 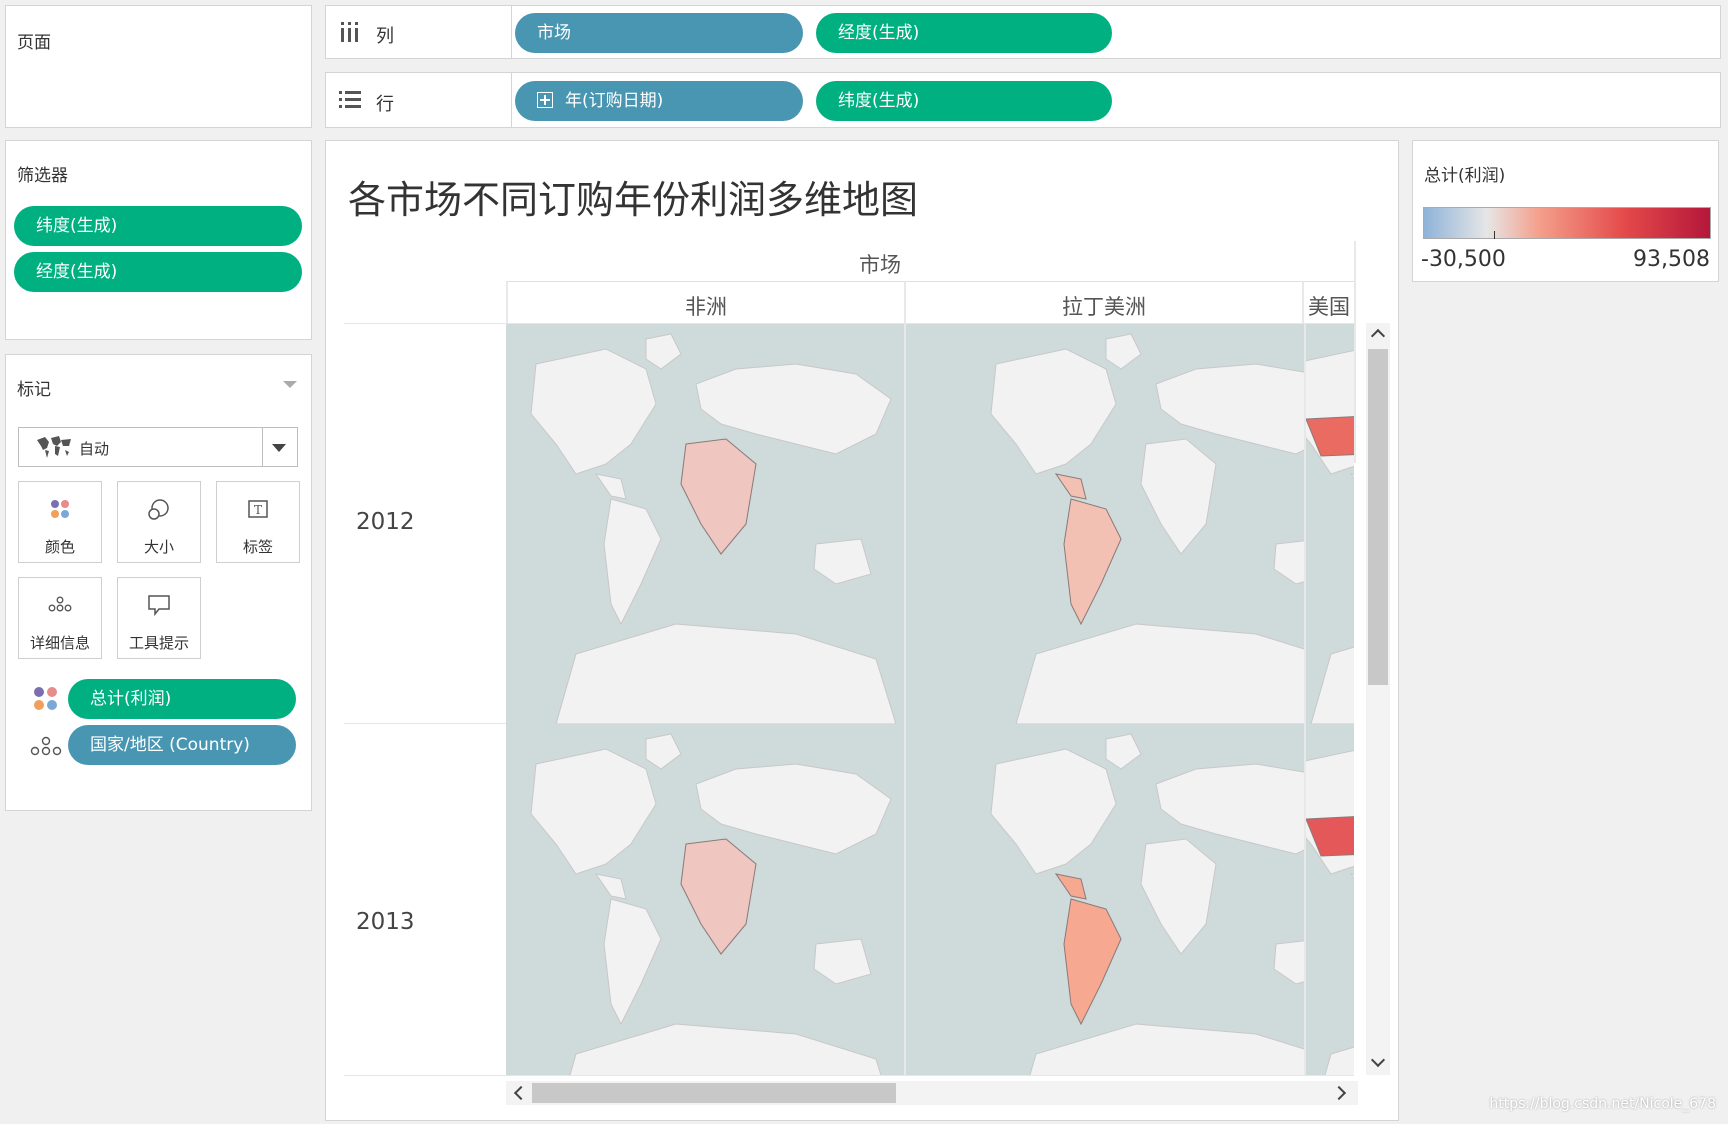 I want to click on svg-text: T, so click(x=258, y=510).